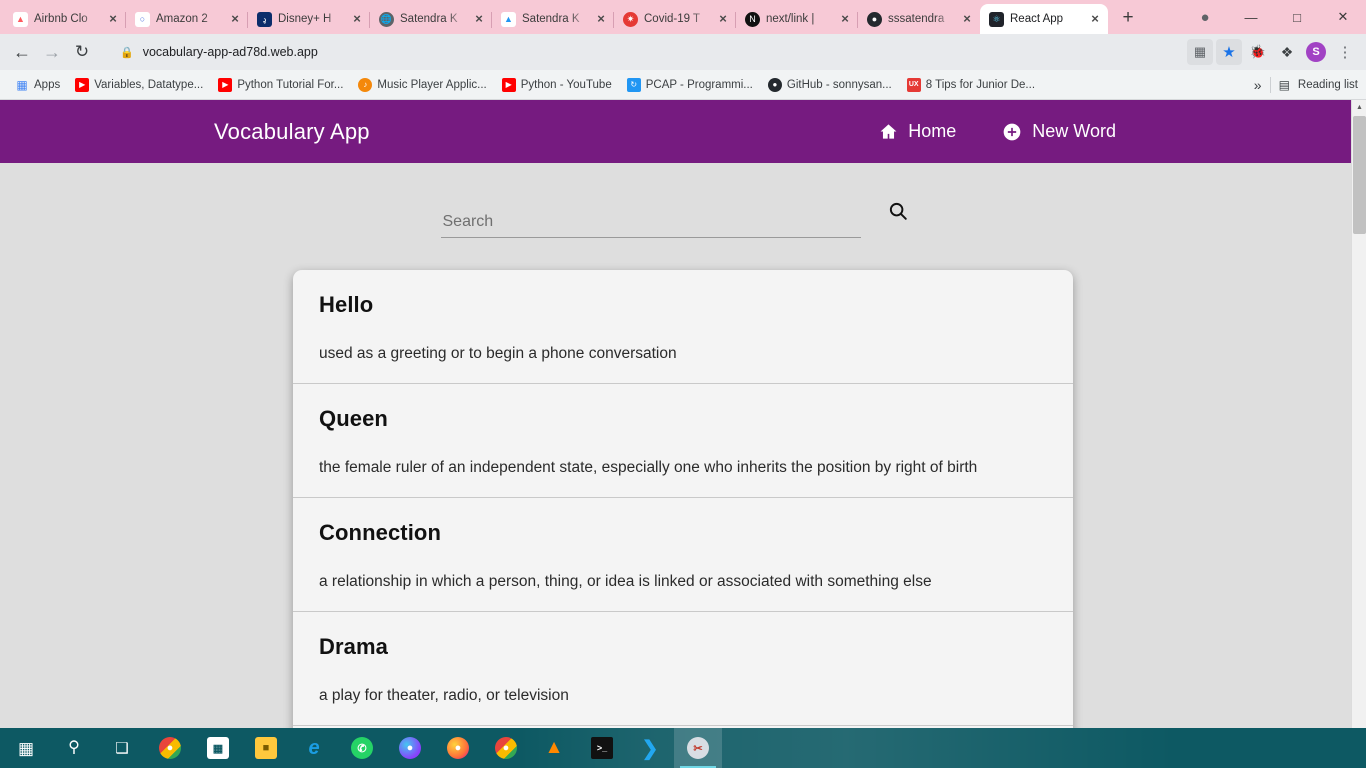  I want to click on reload-button: ↻, so click(82, 52).